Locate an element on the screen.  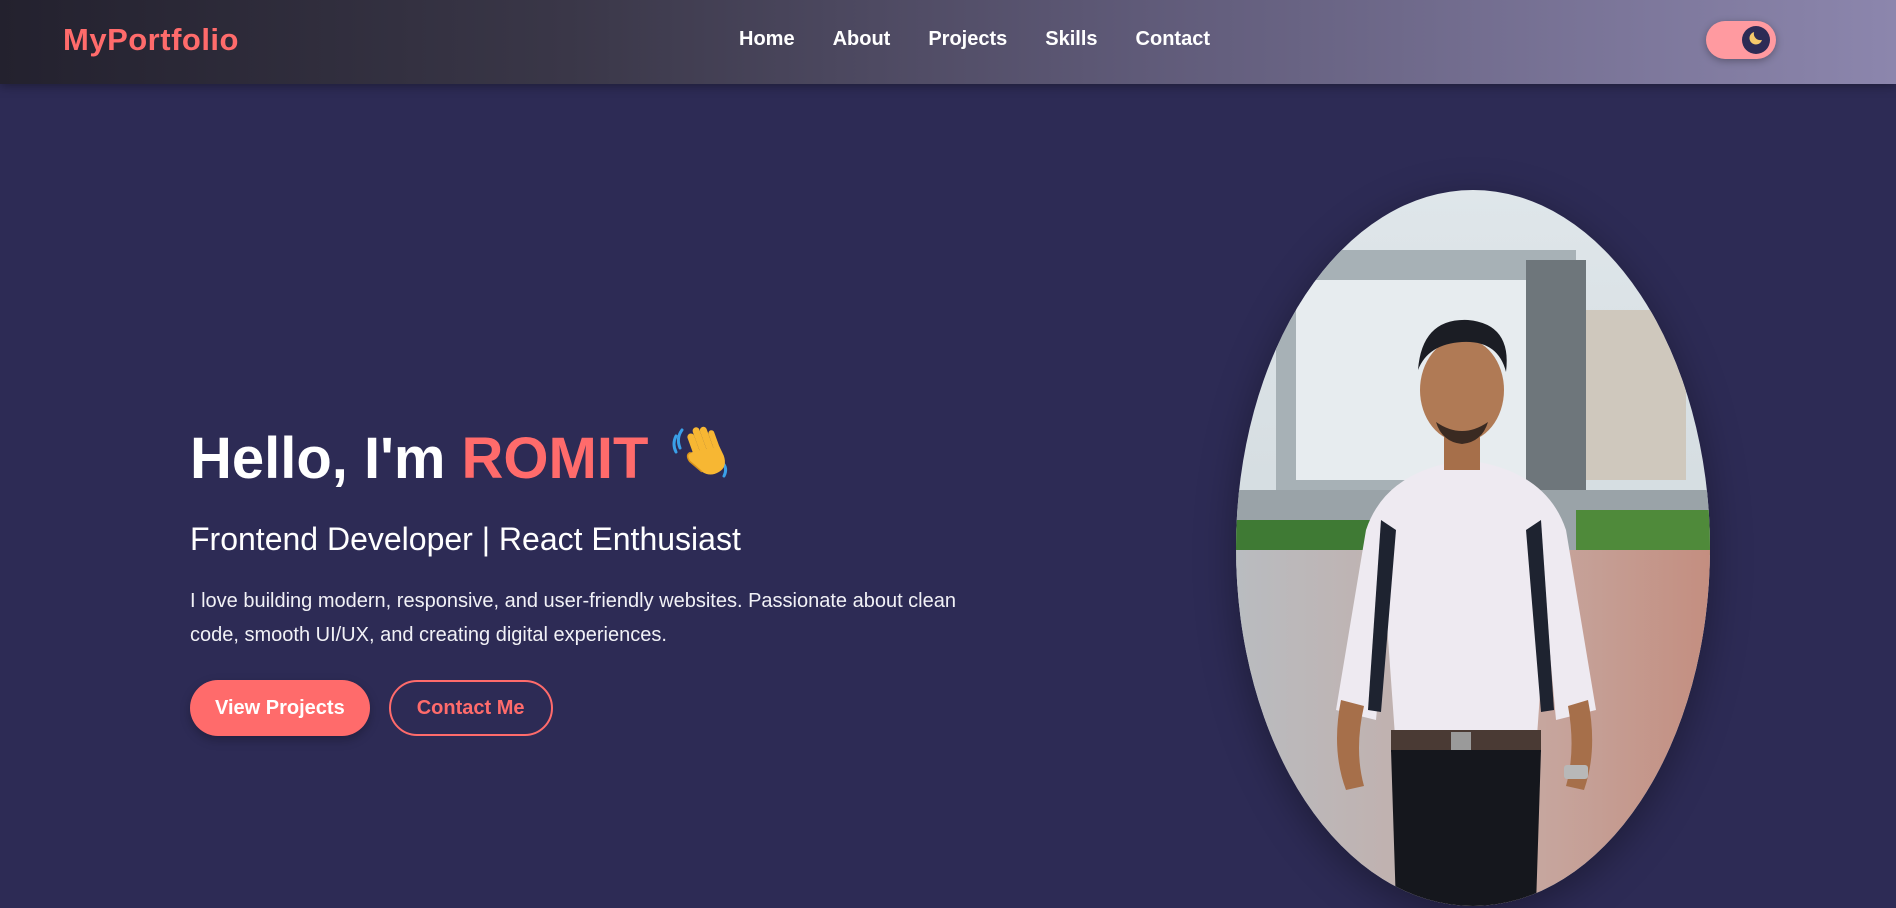
hero-title: Hello, I'm ROMIT is located at coordinates (580, 458).